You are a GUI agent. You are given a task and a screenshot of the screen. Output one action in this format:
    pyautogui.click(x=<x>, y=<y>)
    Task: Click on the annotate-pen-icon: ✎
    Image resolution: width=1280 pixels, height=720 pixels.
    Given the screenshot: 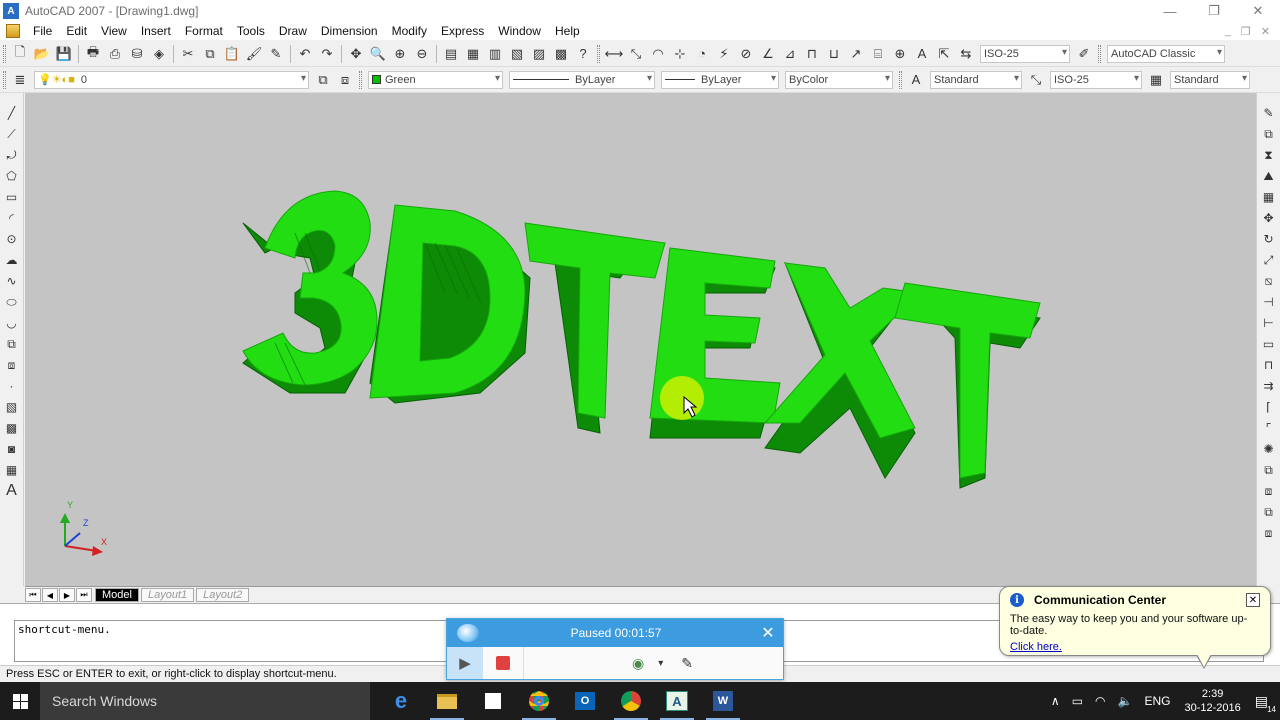 What is the action you would take?
    pyautogui.click(x=687, y=663)
    